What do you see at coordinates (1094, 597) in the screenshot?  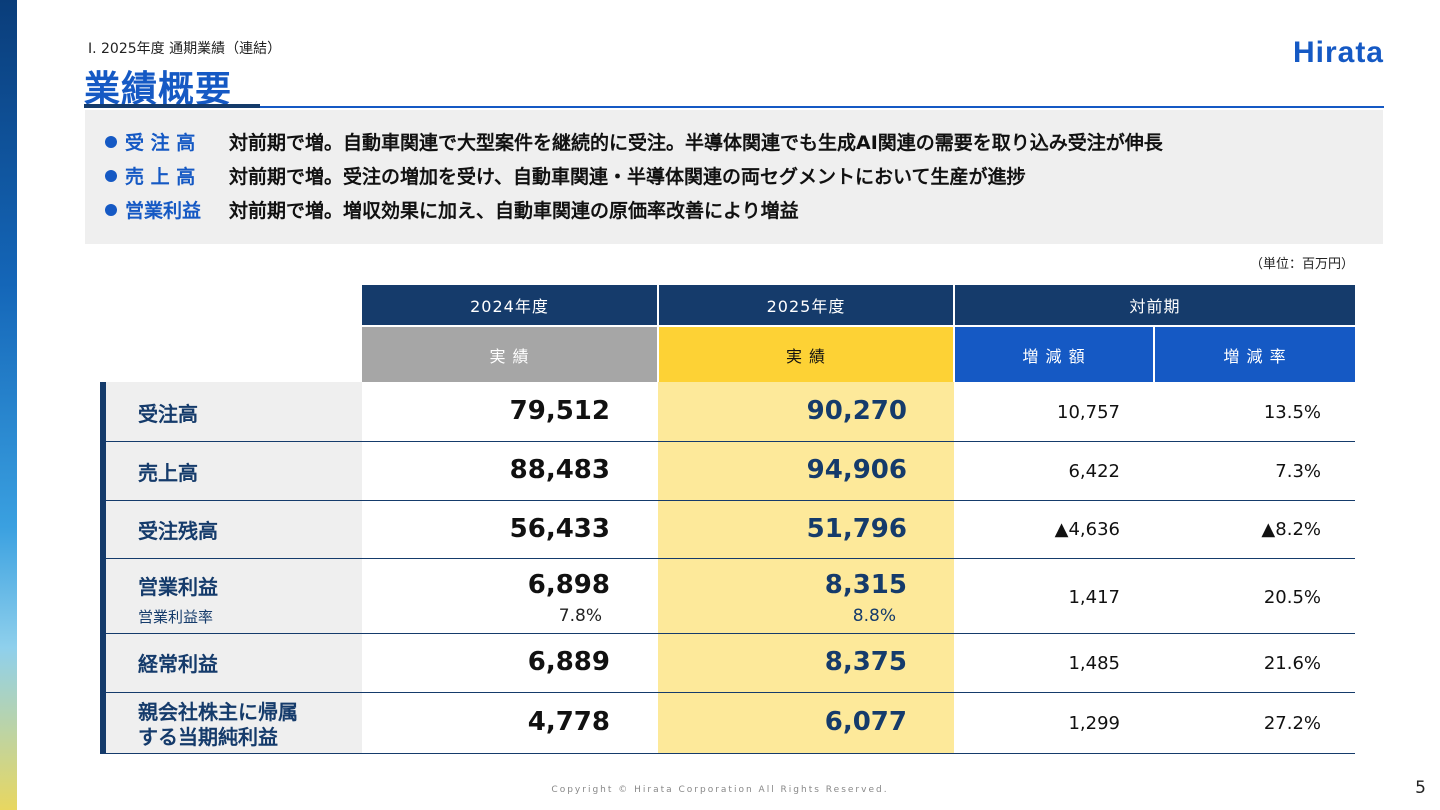 I see `change-amount: 1,417` at bounding box center [1094, 597].